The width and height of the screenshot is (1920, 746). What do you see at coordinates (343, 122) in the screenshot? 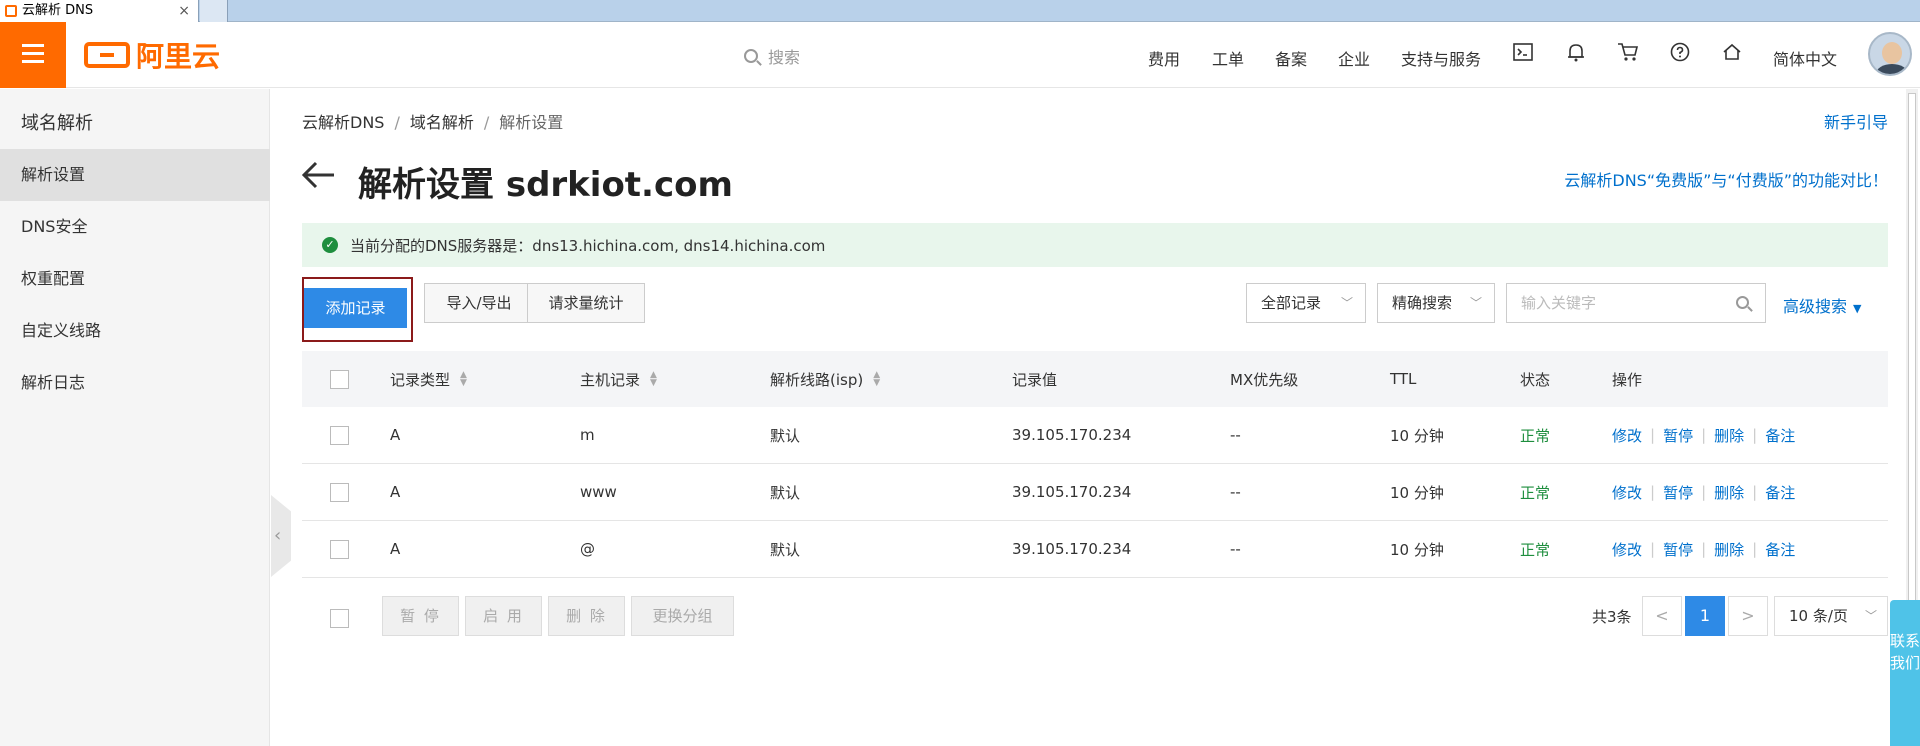
I see `breadcrumb-cloud-dns: 云解析DNS` at bounding box center [343, 122].